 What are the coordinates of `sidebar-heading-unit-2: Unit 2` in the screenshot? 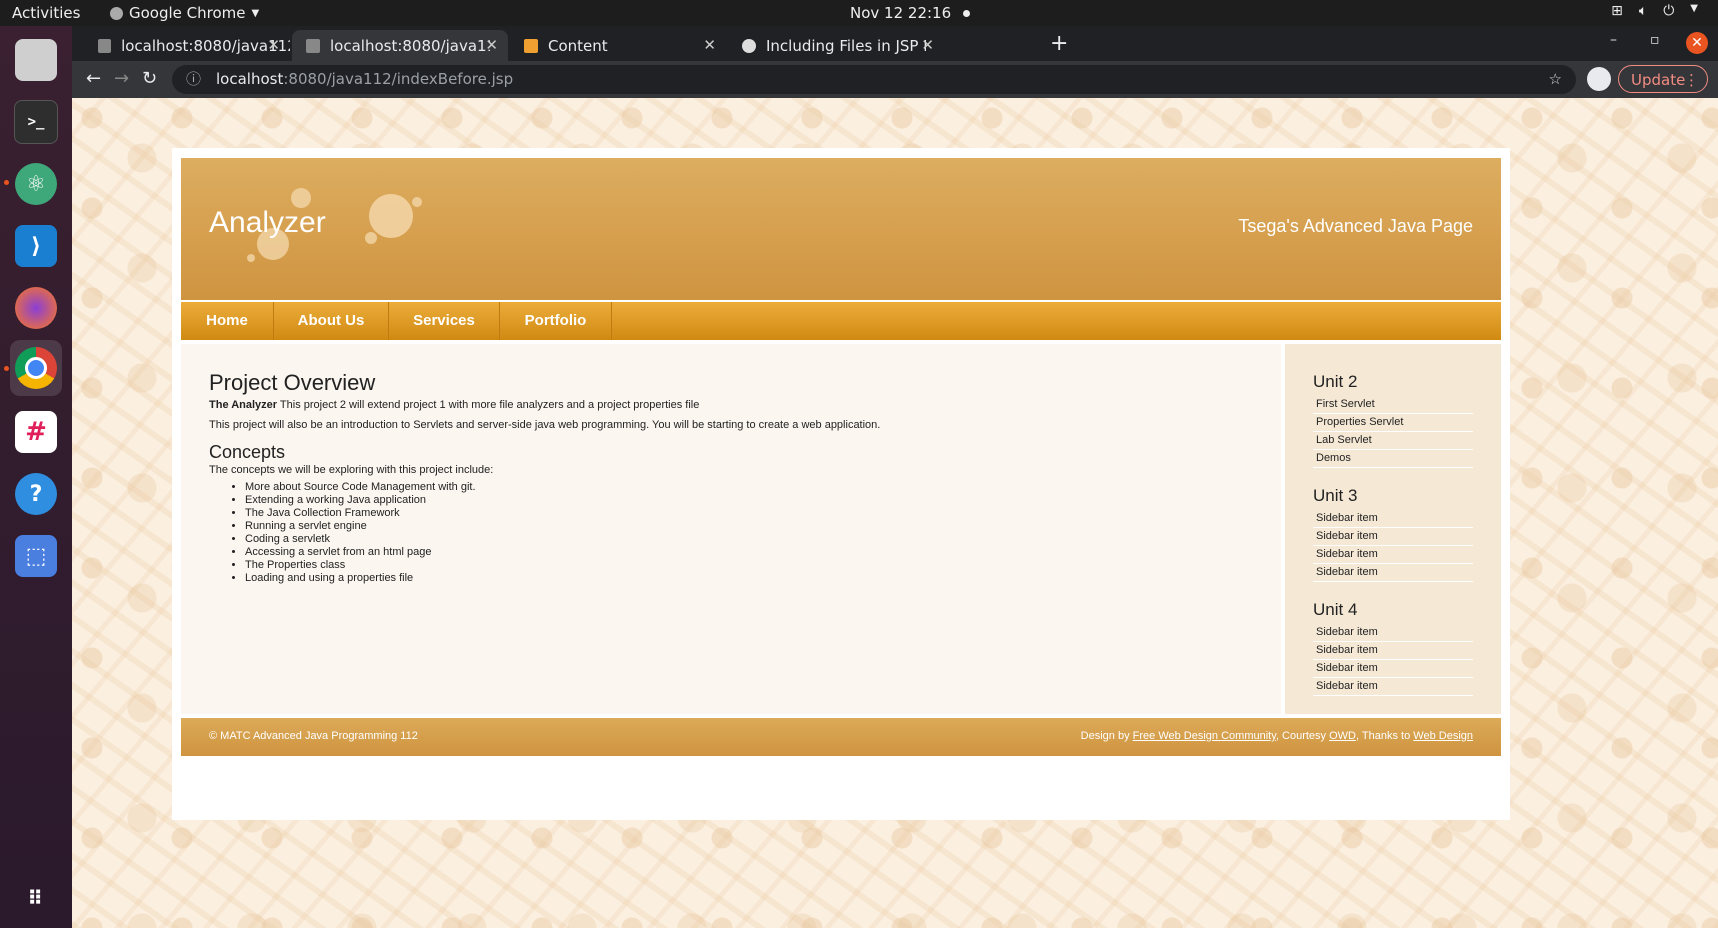 It's located at (1335, 381).